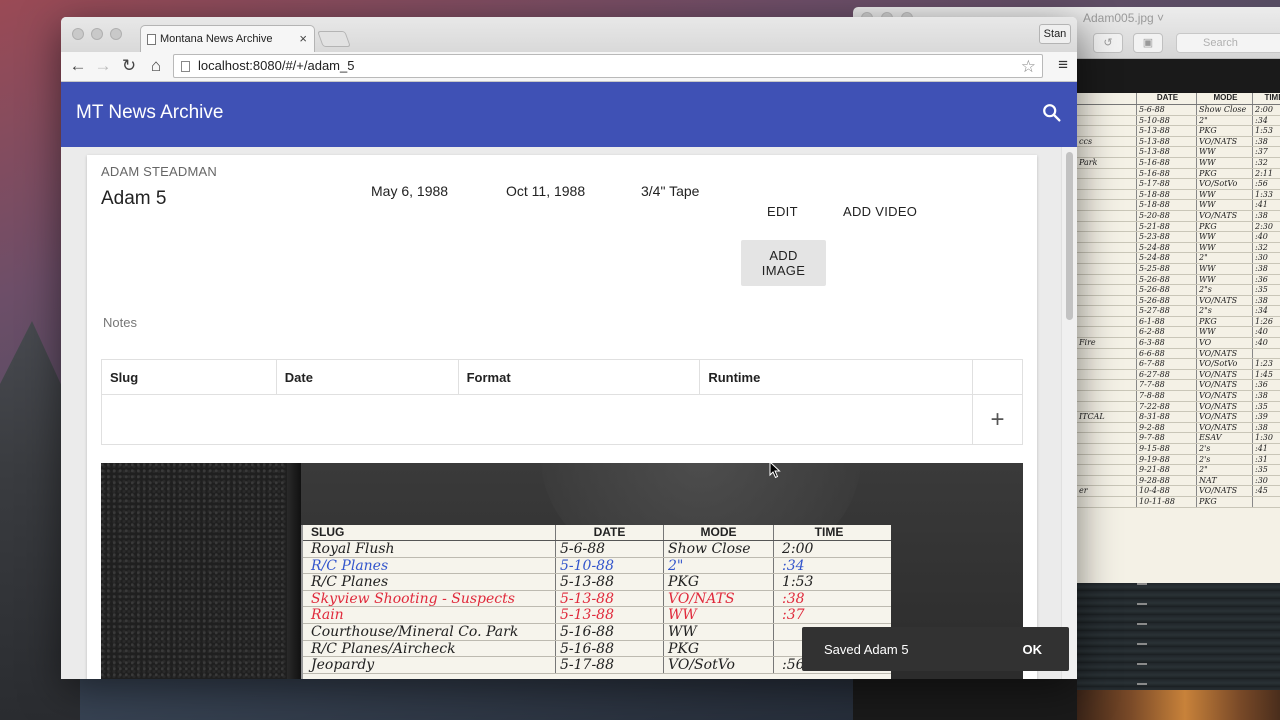 This screenshot has width=1280, height=720. I want to click on label-cell-slug: Courthouse/Mineral Co. Park, so click(429, 631).